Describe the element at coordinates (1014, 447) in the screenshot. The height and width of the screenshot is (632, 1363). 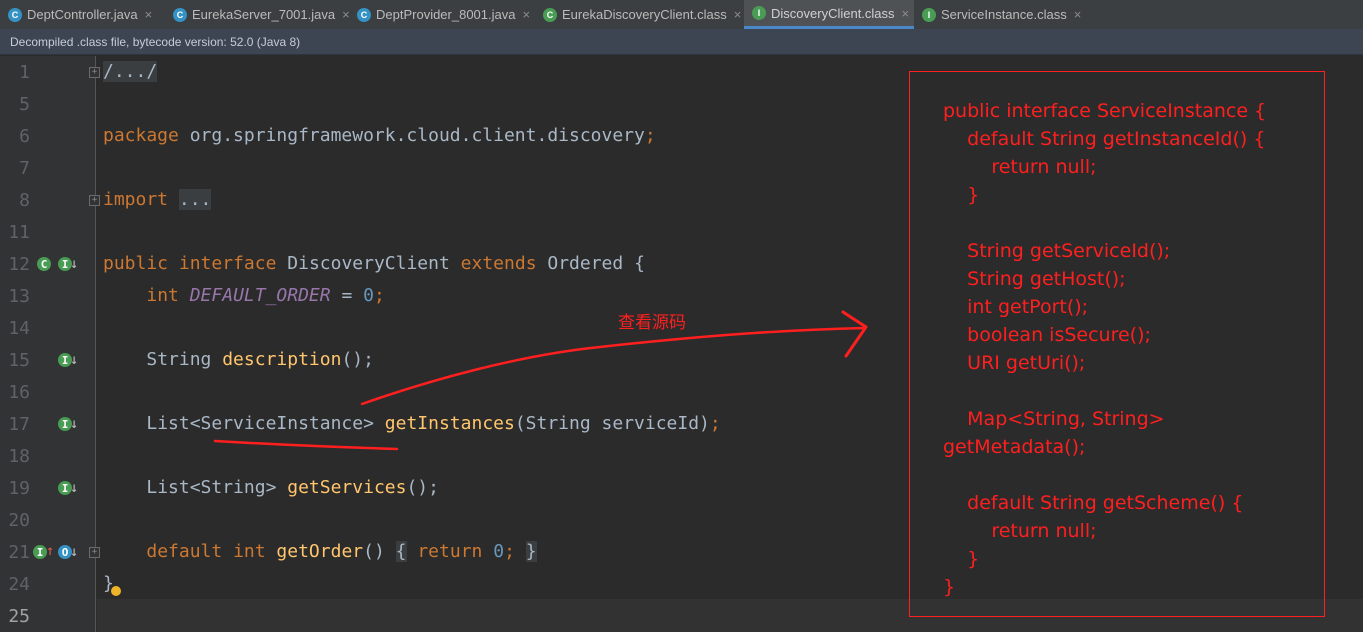
I see `source-box-line: getMetadata();` at that location.